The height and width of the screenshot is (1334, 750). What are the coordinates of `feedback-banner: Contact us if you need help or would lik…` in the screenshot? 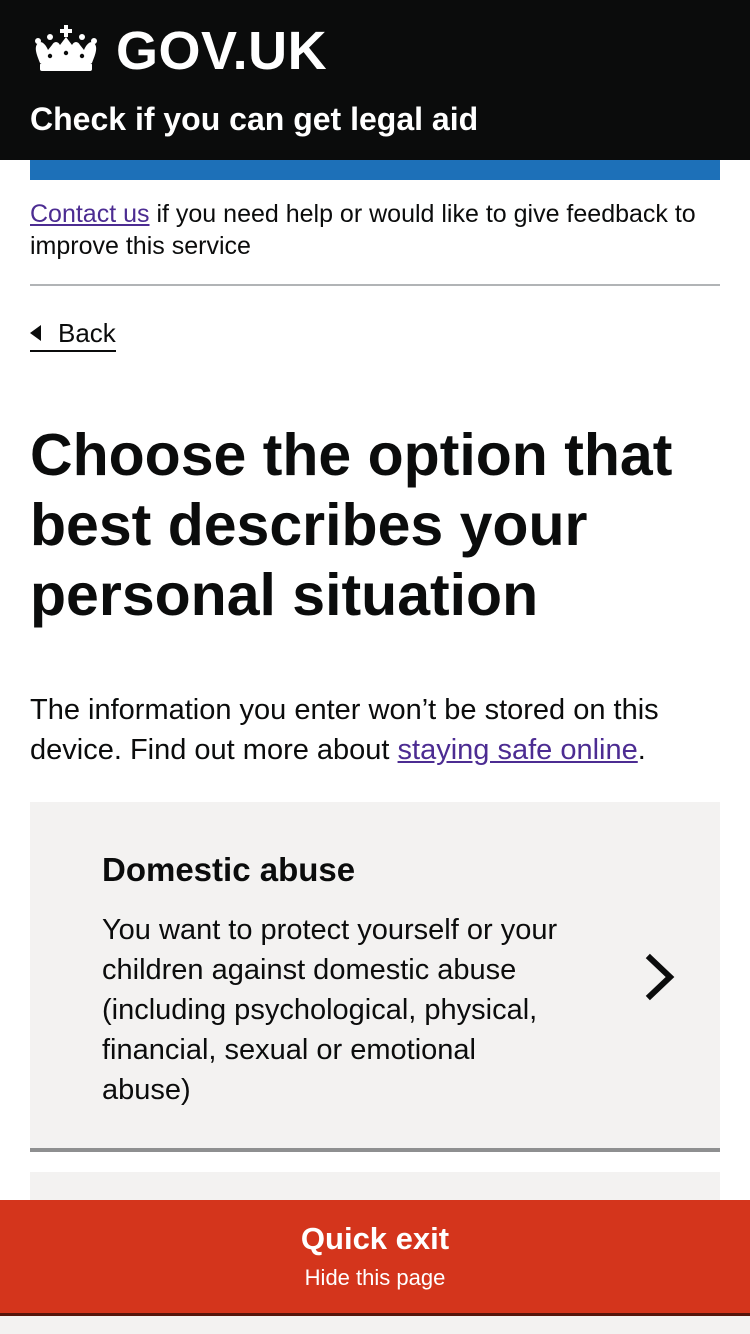 It's located at (375, 230).